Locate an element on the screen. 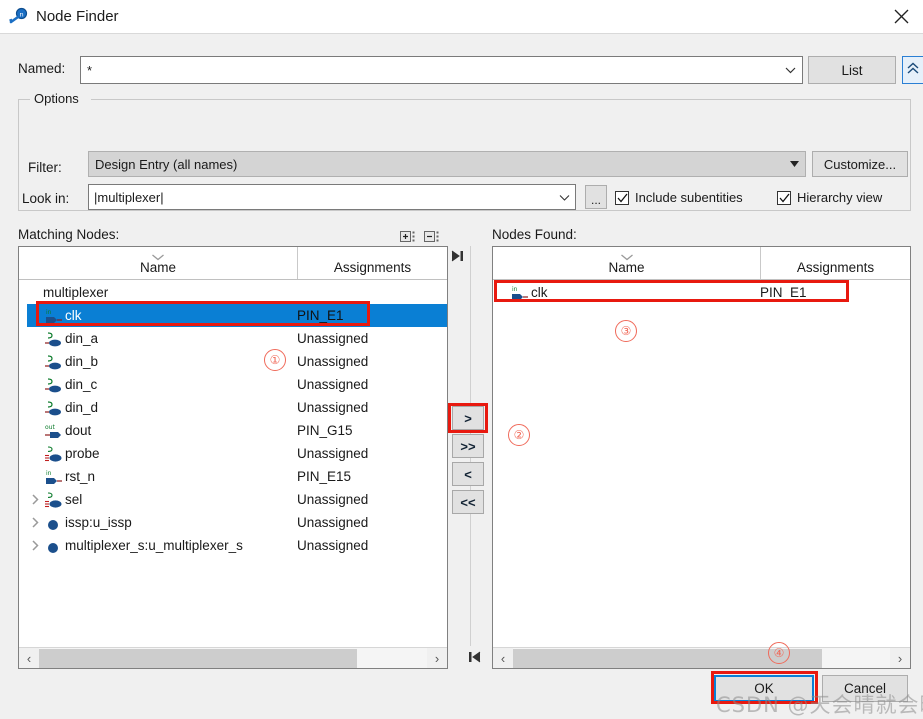  table-row: issp:u_issp Unassigned is located at coordinates (237, 522).